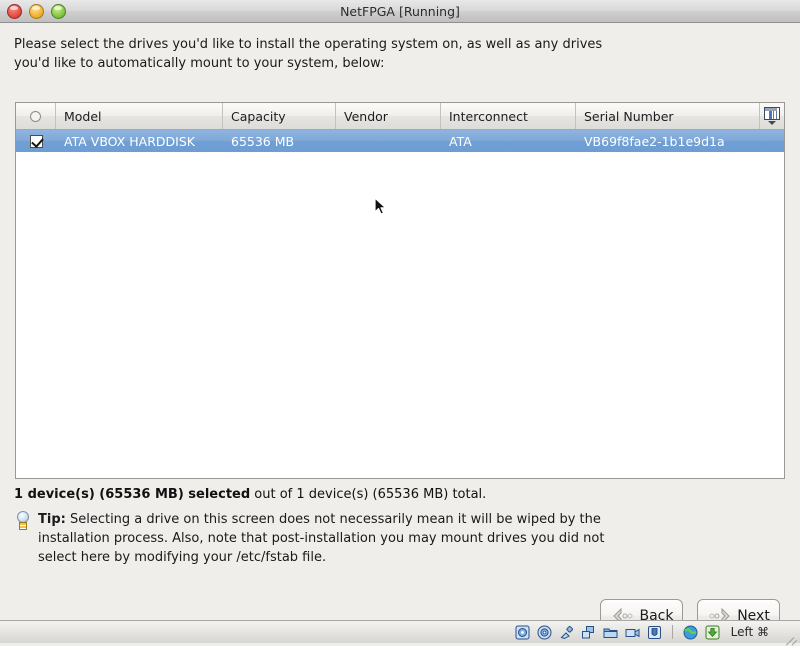 The width and height of the screenshot is (800, 646). What do you see at coordinates (258, 116) in the screenshot?
I see `column-header-capacity-label: Capacity` at bounding box center [258, 116].